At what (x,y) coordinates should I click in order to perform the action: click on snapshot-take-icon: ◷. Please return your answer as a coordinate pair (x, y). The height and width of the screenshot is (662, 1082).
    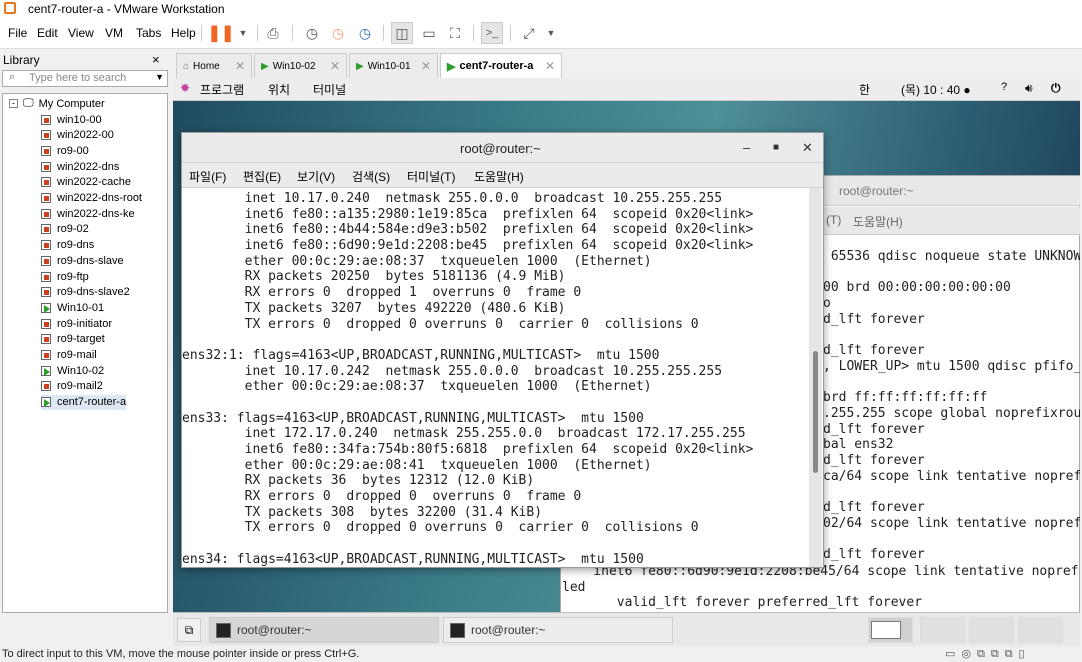
    Looking at the image, I should click on (312, 33).